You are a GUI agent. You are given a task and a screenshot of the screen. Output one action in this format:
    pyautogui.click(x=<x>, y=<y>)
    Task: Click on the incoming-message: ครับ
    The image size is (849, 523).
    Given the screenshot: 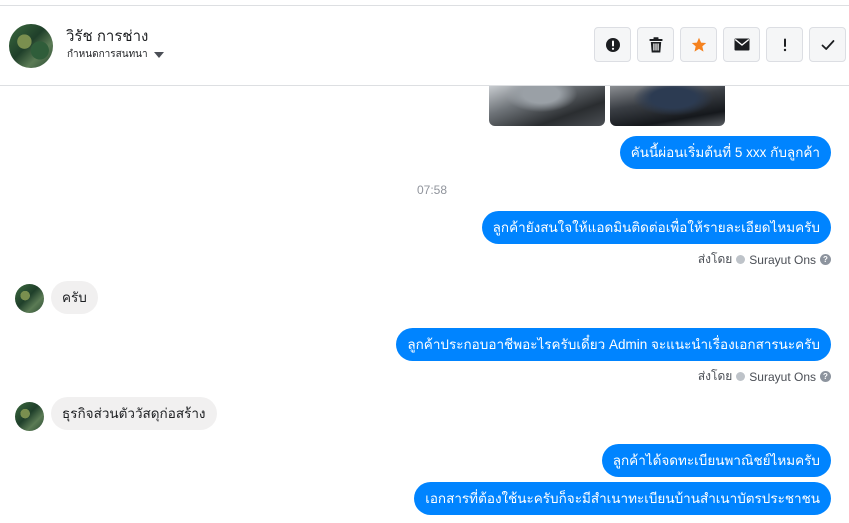 What is the action you would take?
    pyautogui.click(x=74, y=297)
    